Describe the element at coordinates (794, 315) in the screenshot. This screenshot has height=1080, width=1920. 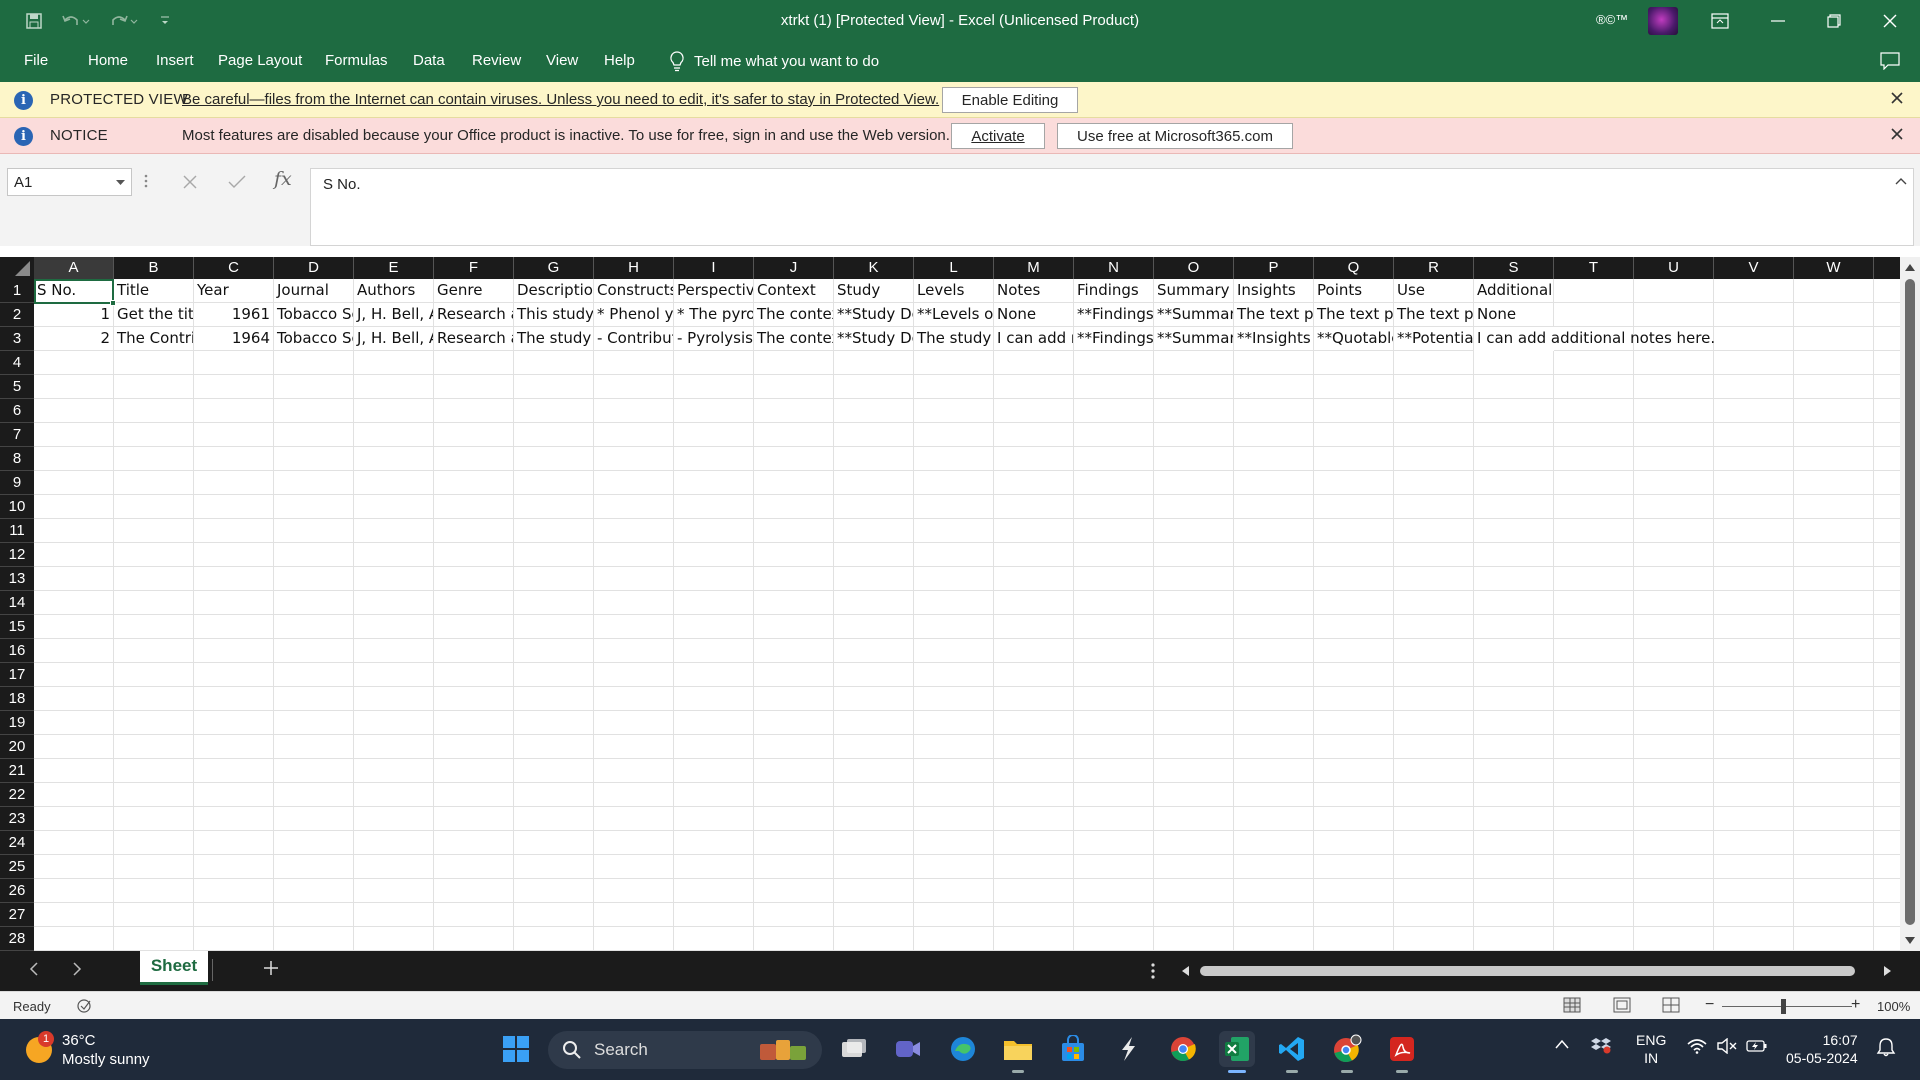
I see `cell: The context` at that location.